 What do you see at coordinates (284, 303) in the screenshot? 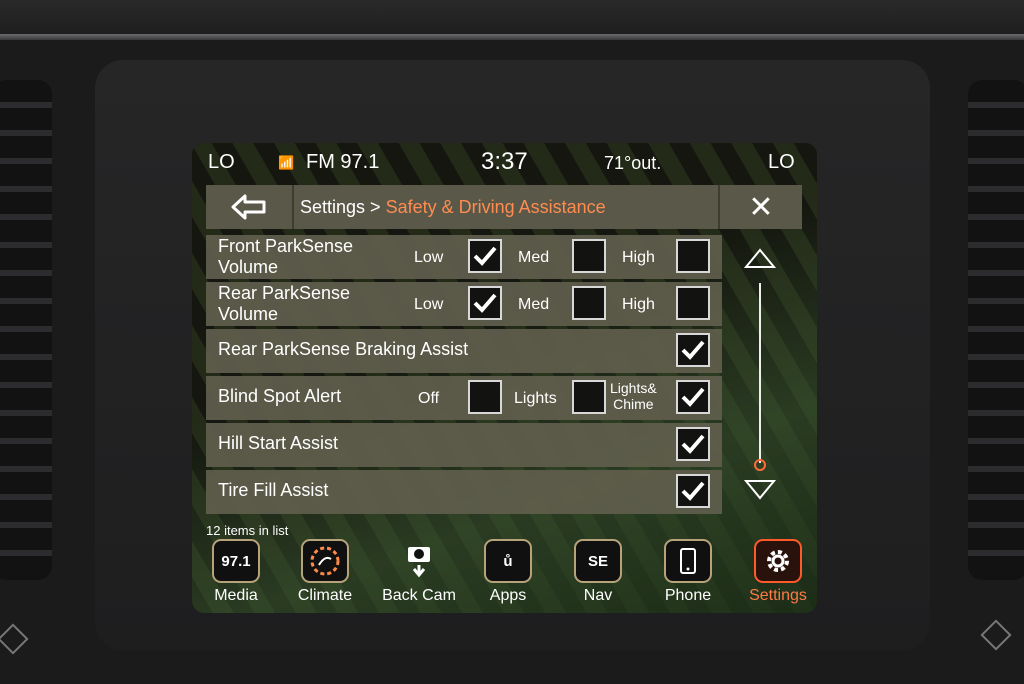
I see `setting-label: Rear ParkSense Volume` at bounding box center [284, 303].